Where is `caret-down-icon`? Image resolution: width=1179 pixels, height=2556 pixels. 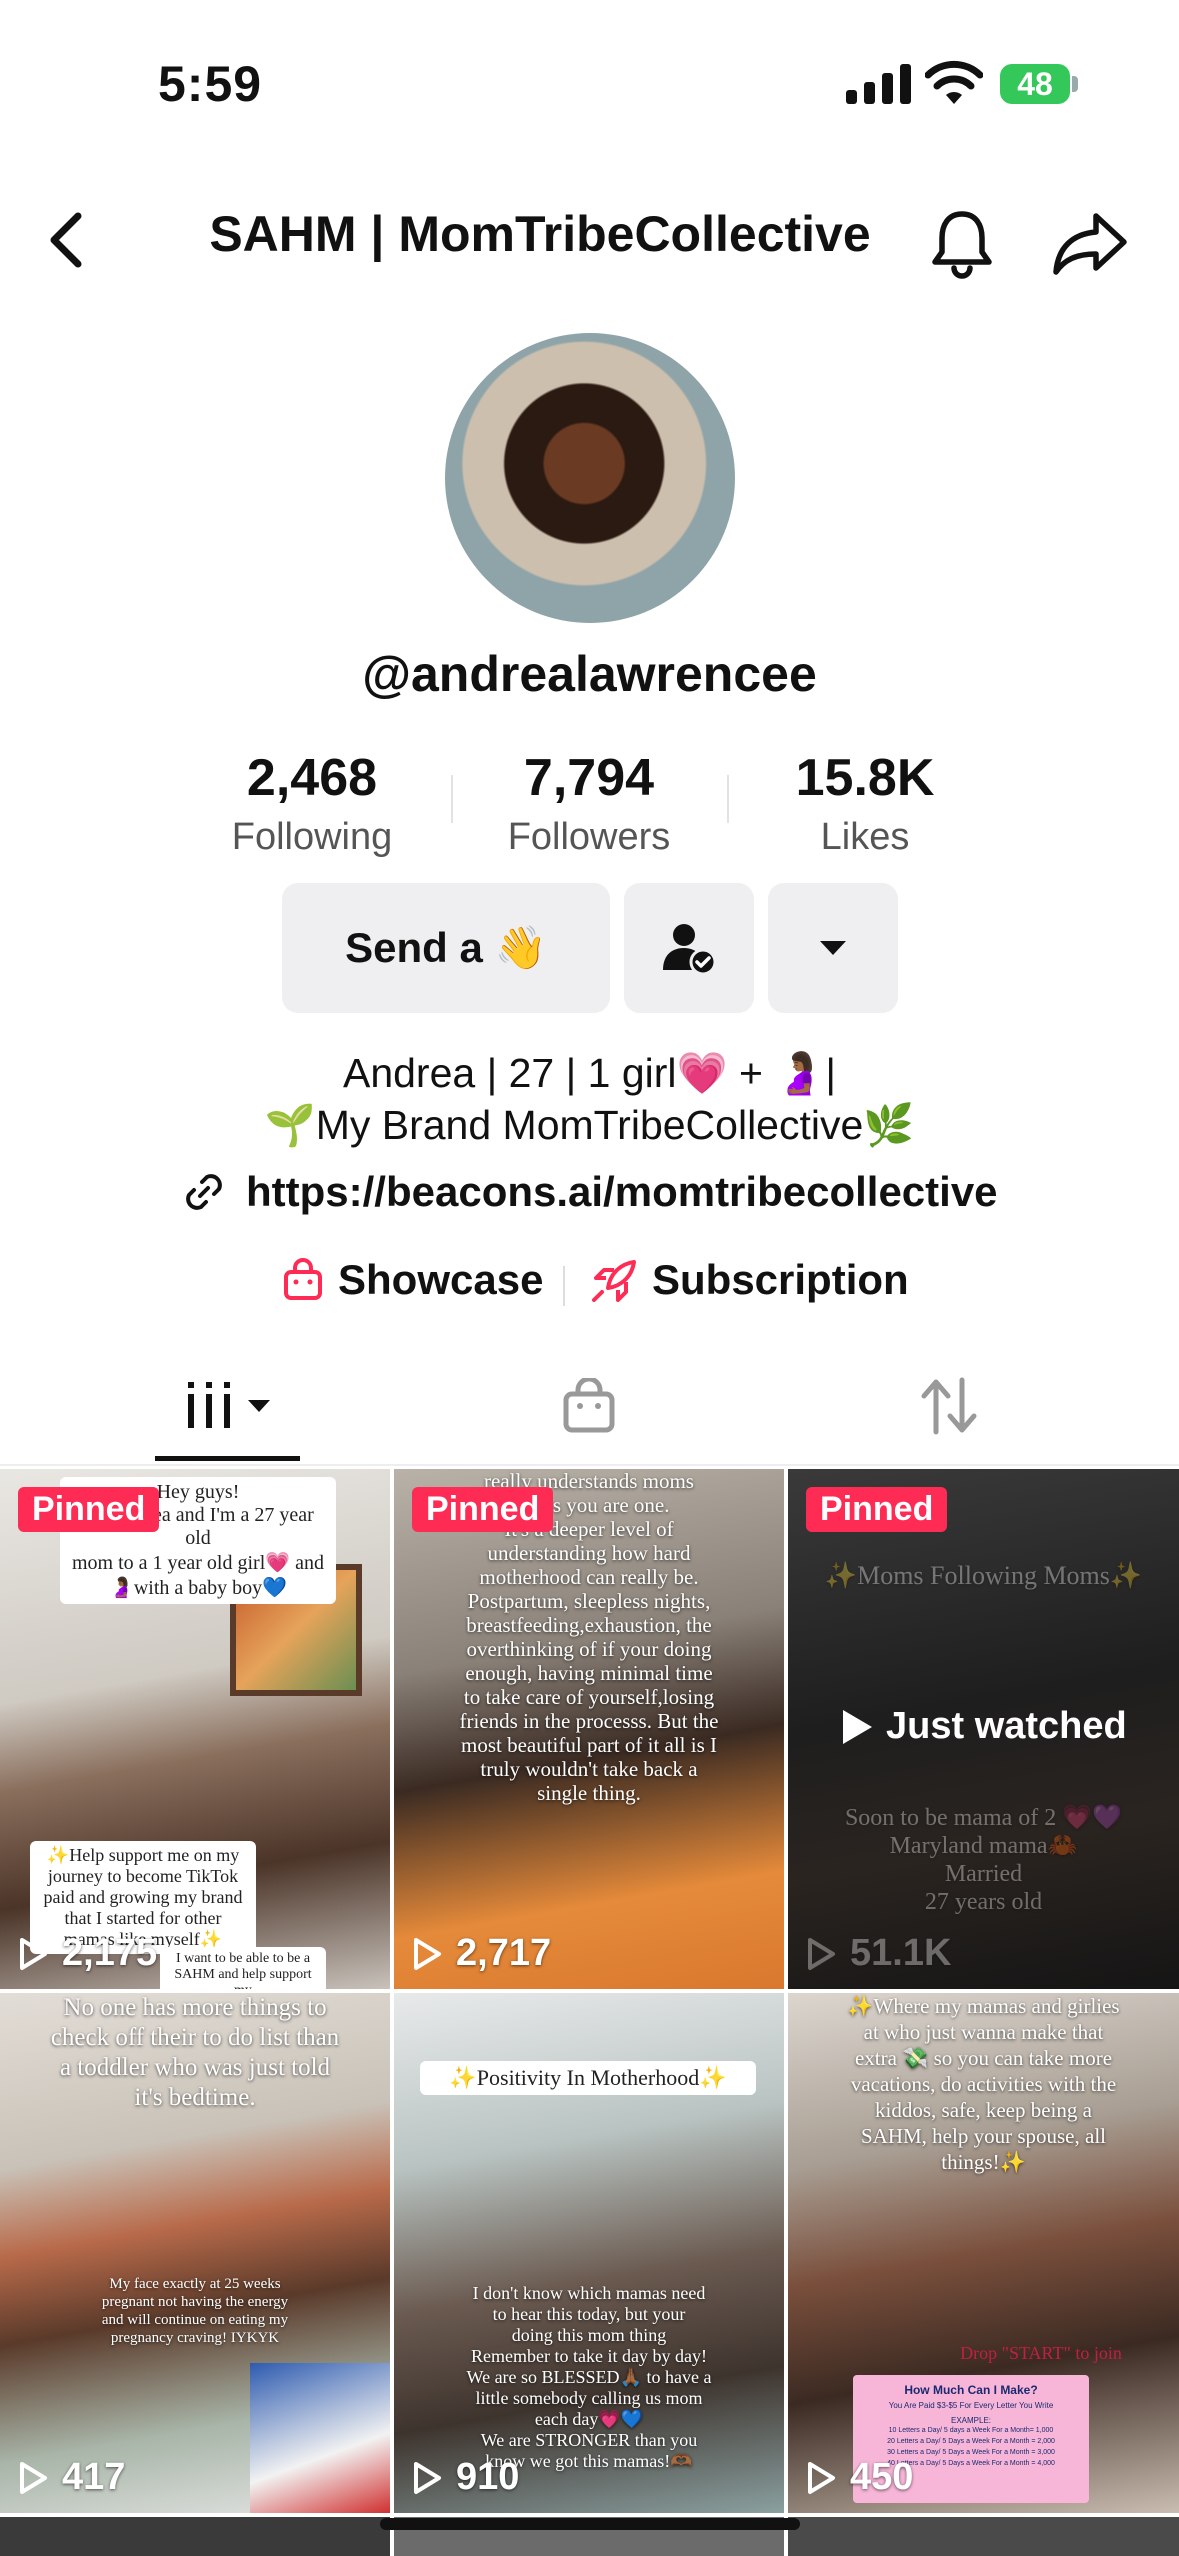 caret-down-icon is located at coordinates (833, 948).